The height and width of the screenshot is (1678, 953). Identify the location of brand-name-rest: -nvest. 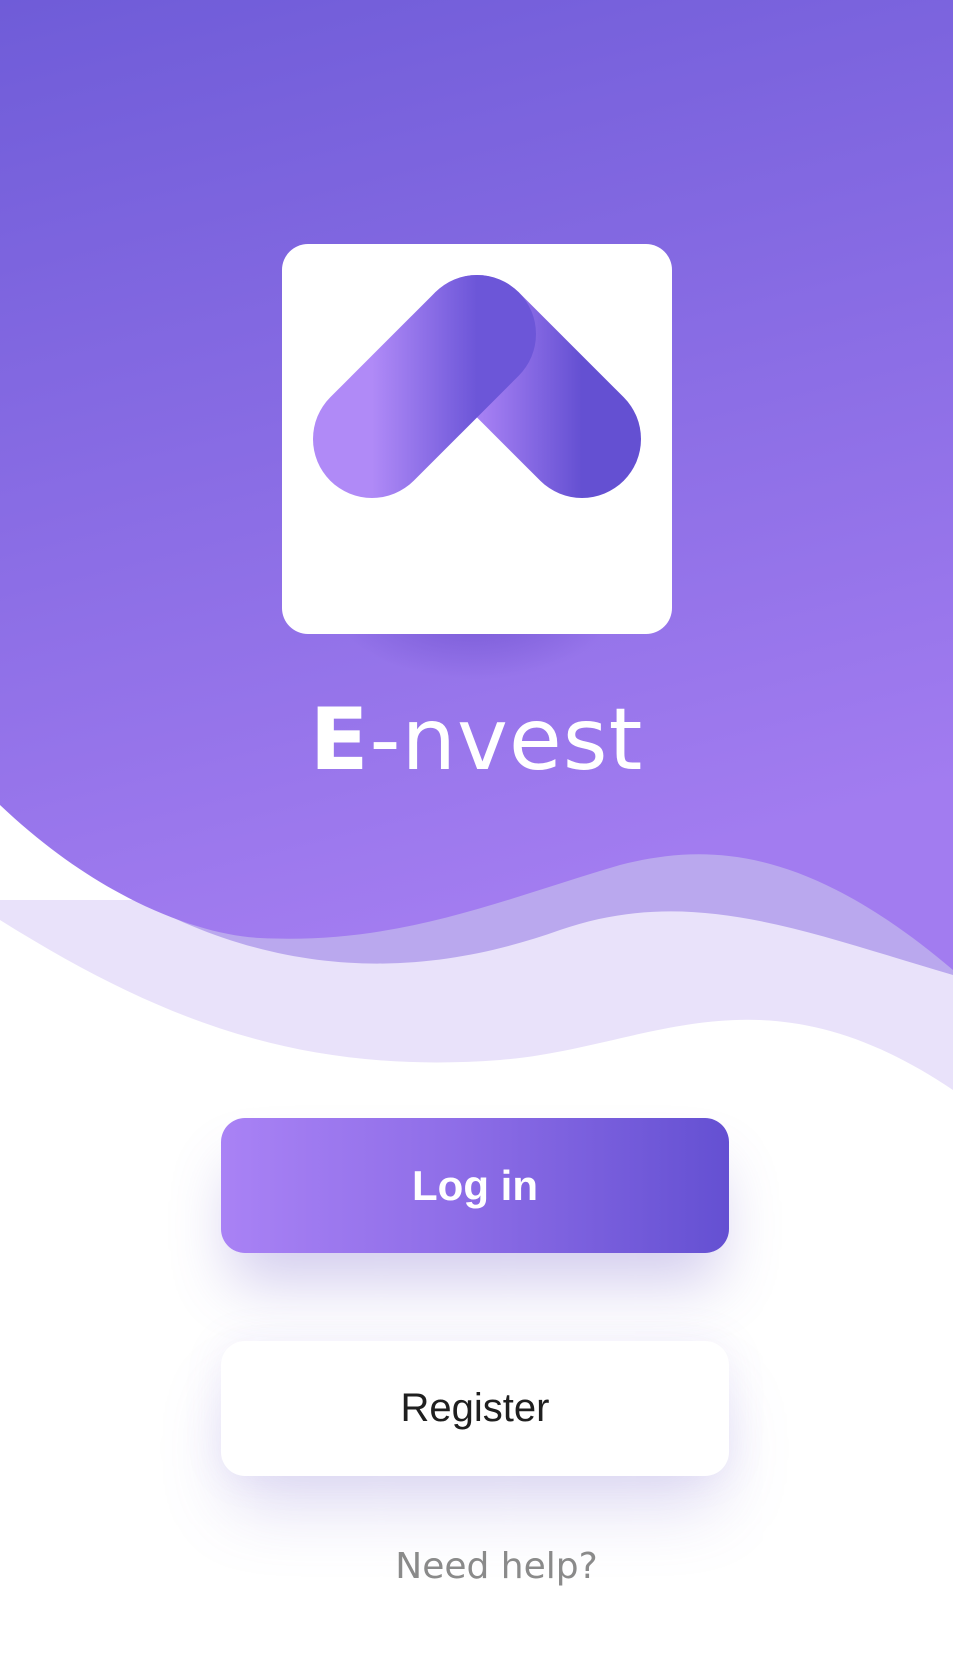
(506, 740).